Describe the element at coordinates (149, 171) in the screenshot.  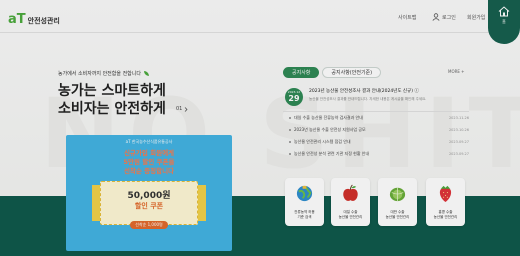
I see `promo-headline-line3: 선착순 증정합니다` at that location.